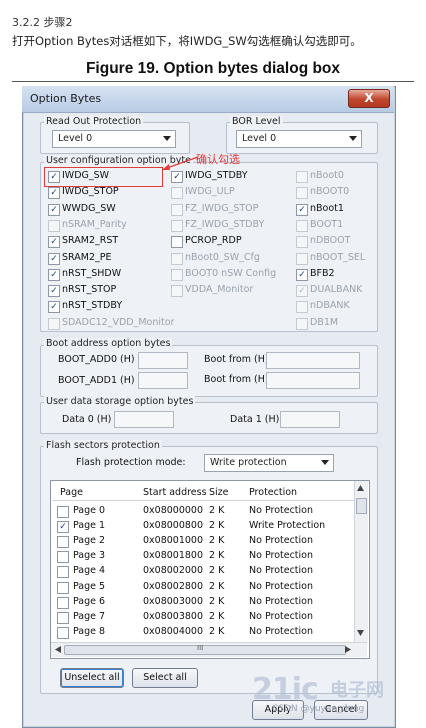  Describe the element at coordinates (92, 273) in the screenshot. I see `option-label: nRST_SHDW` at that location.